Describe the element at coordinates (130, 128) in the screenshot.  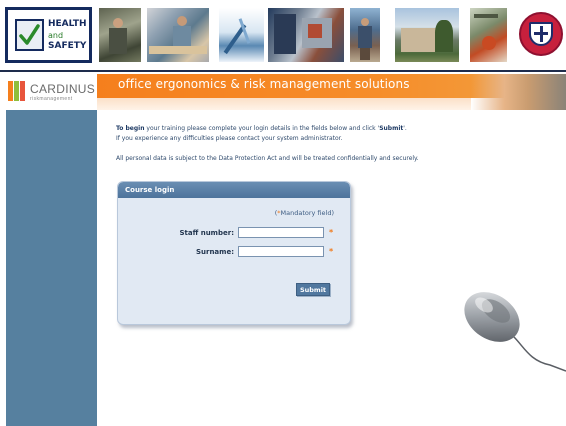
I see `intro-bold-begin: To begin` at that location.